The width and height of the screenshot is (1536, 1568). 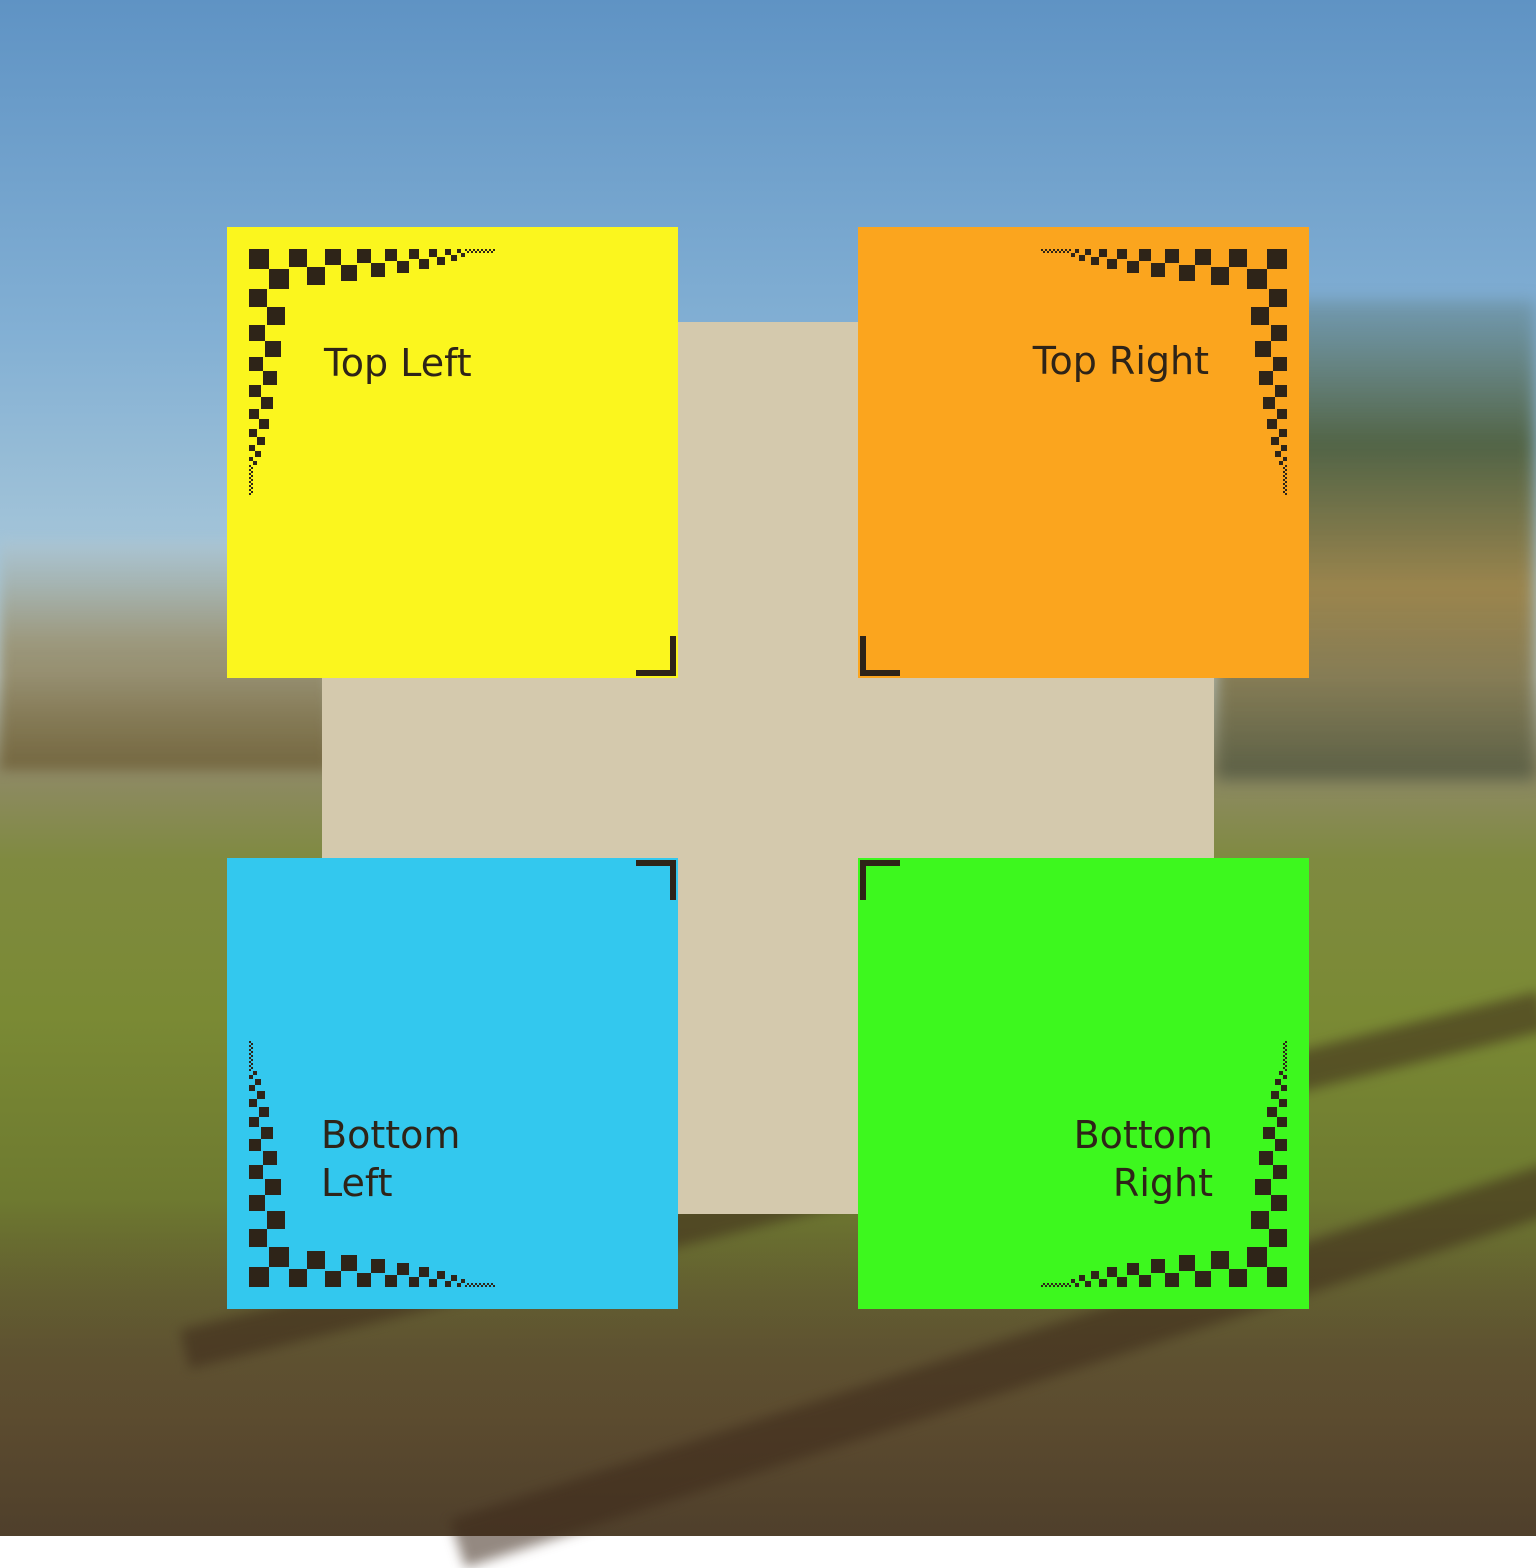 I want to click on note-label: Top Right, so click(x=1121, y=361).